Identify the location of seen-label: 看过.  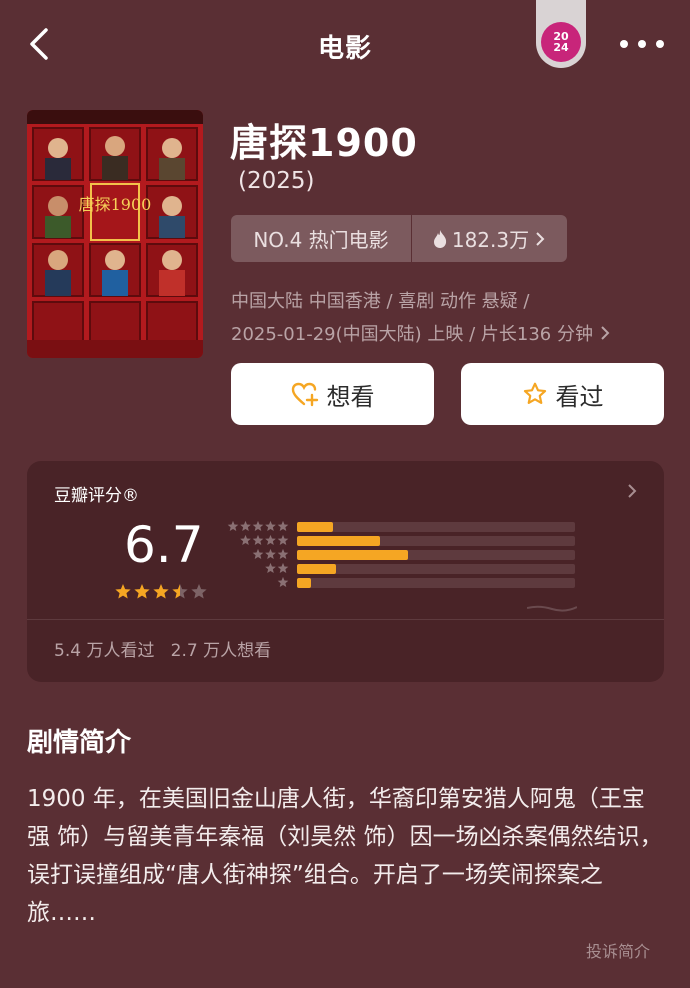
(579, 396).